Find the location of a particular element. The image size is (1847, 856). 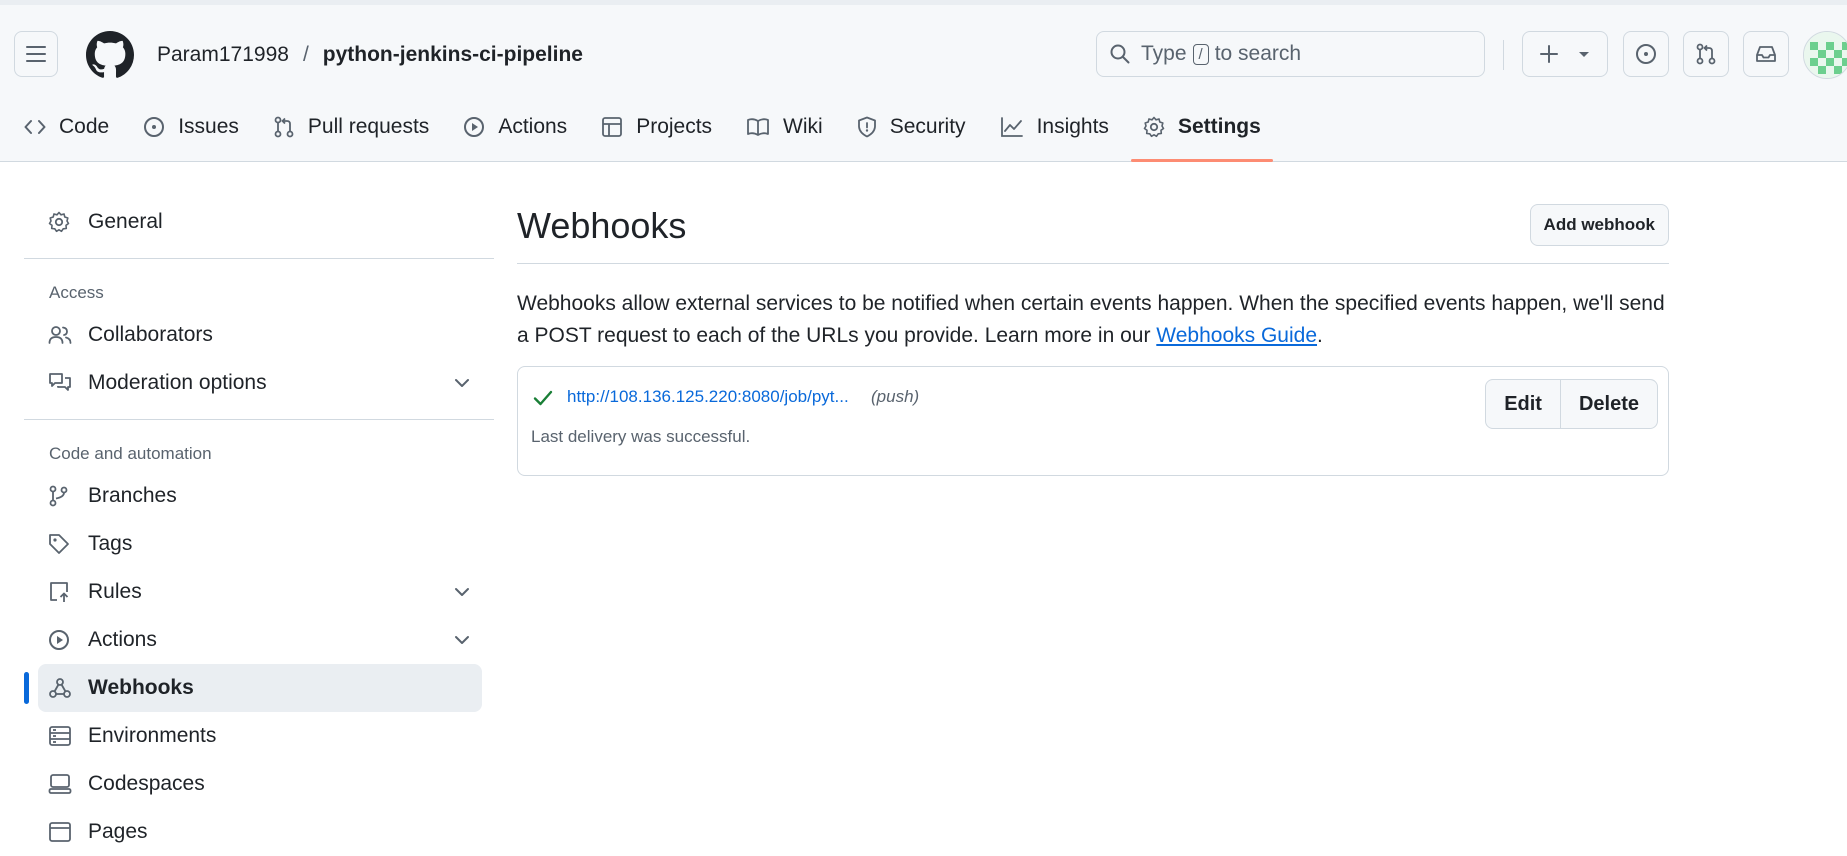

issues-button is located at coordinates (1646, 54).